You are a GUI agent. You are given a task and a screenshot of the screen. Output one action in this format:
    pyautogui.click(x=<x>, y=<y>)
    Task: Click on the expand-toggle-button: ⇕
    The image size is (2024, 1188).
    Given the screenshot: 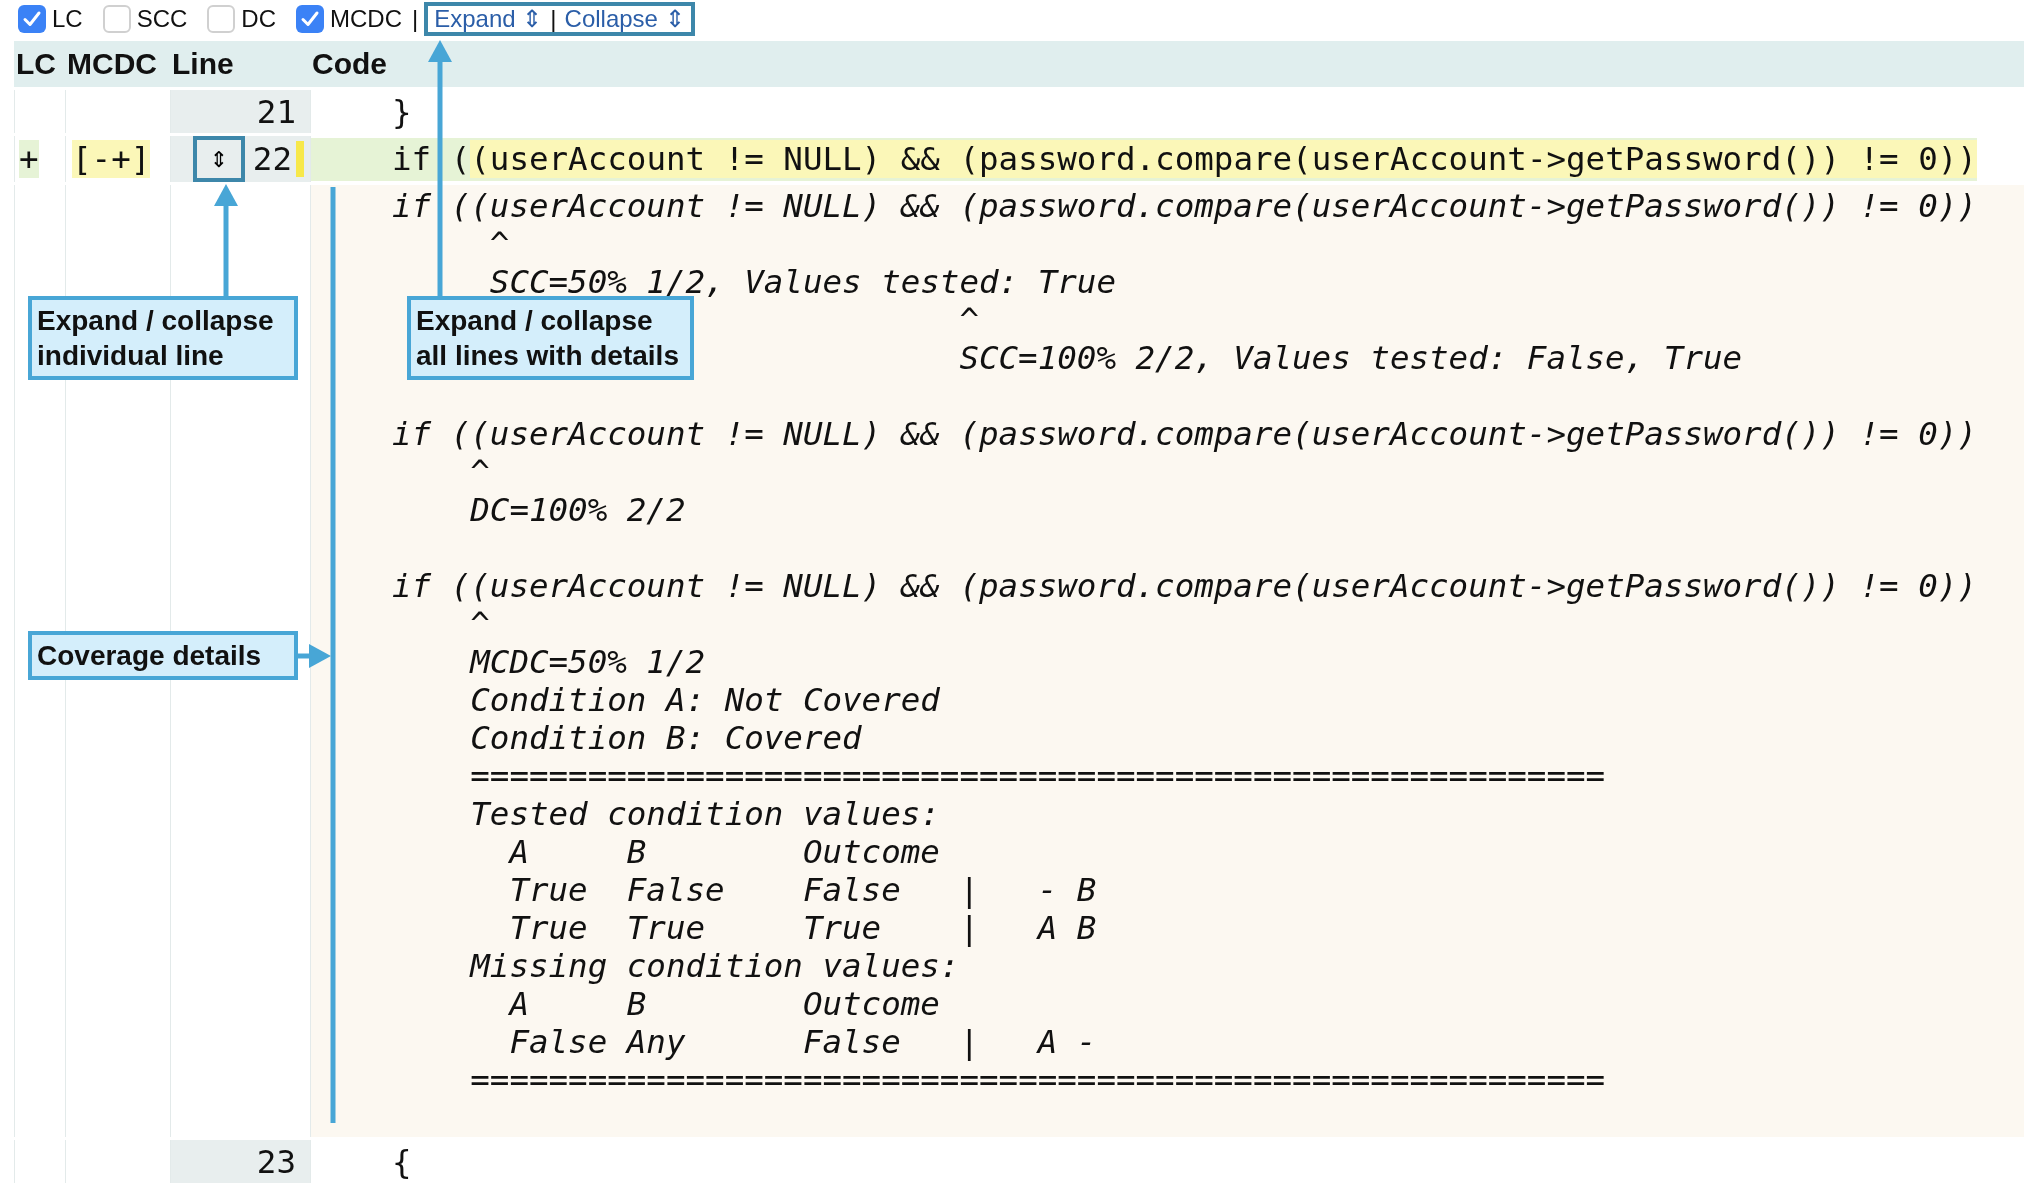 What is the action you would take?
    pyautogui.click(x=218, y=159)
    